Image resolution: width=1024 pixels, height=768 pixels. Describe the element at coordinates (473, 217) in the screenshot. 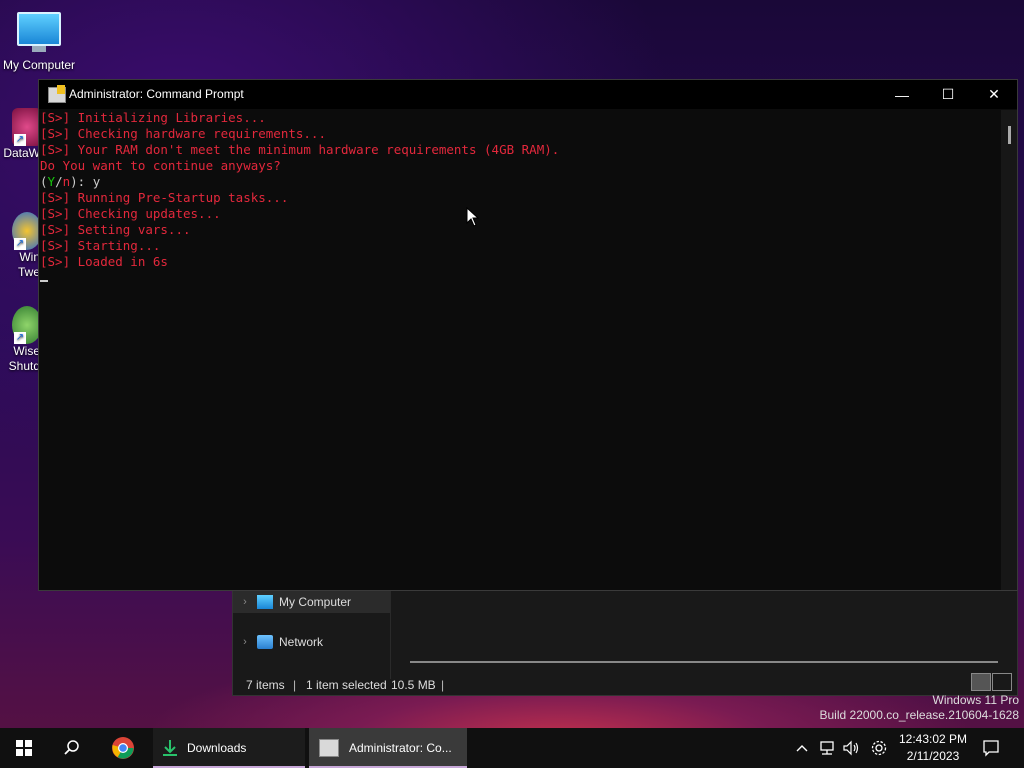

I see `mouse-pointer-icon` at that location.